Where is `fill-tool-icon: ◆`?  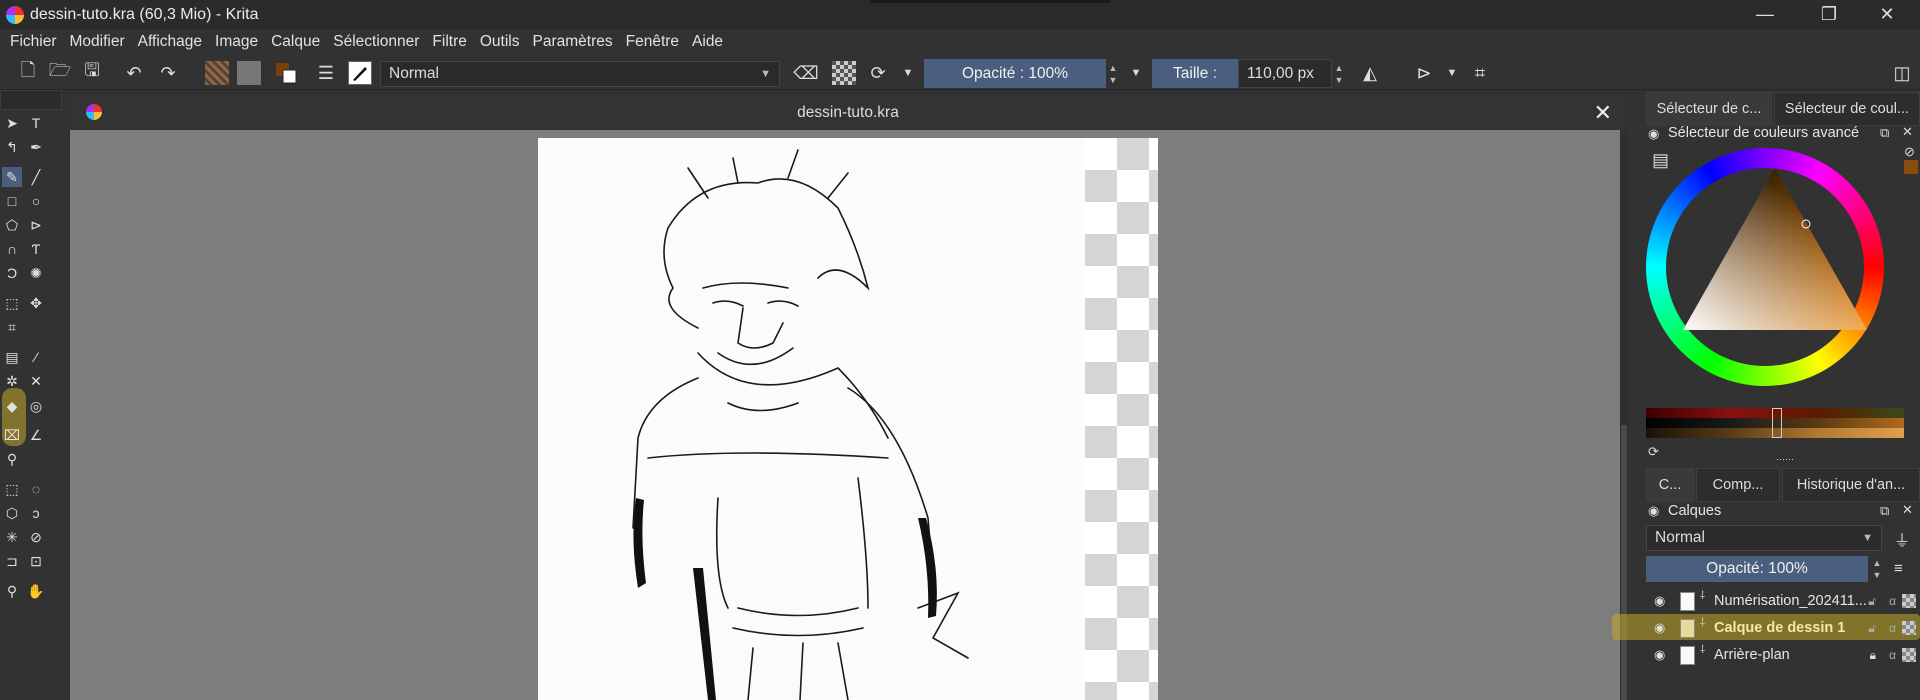 fill-tool-icon: ◆ is located at coordinates (12, 406).